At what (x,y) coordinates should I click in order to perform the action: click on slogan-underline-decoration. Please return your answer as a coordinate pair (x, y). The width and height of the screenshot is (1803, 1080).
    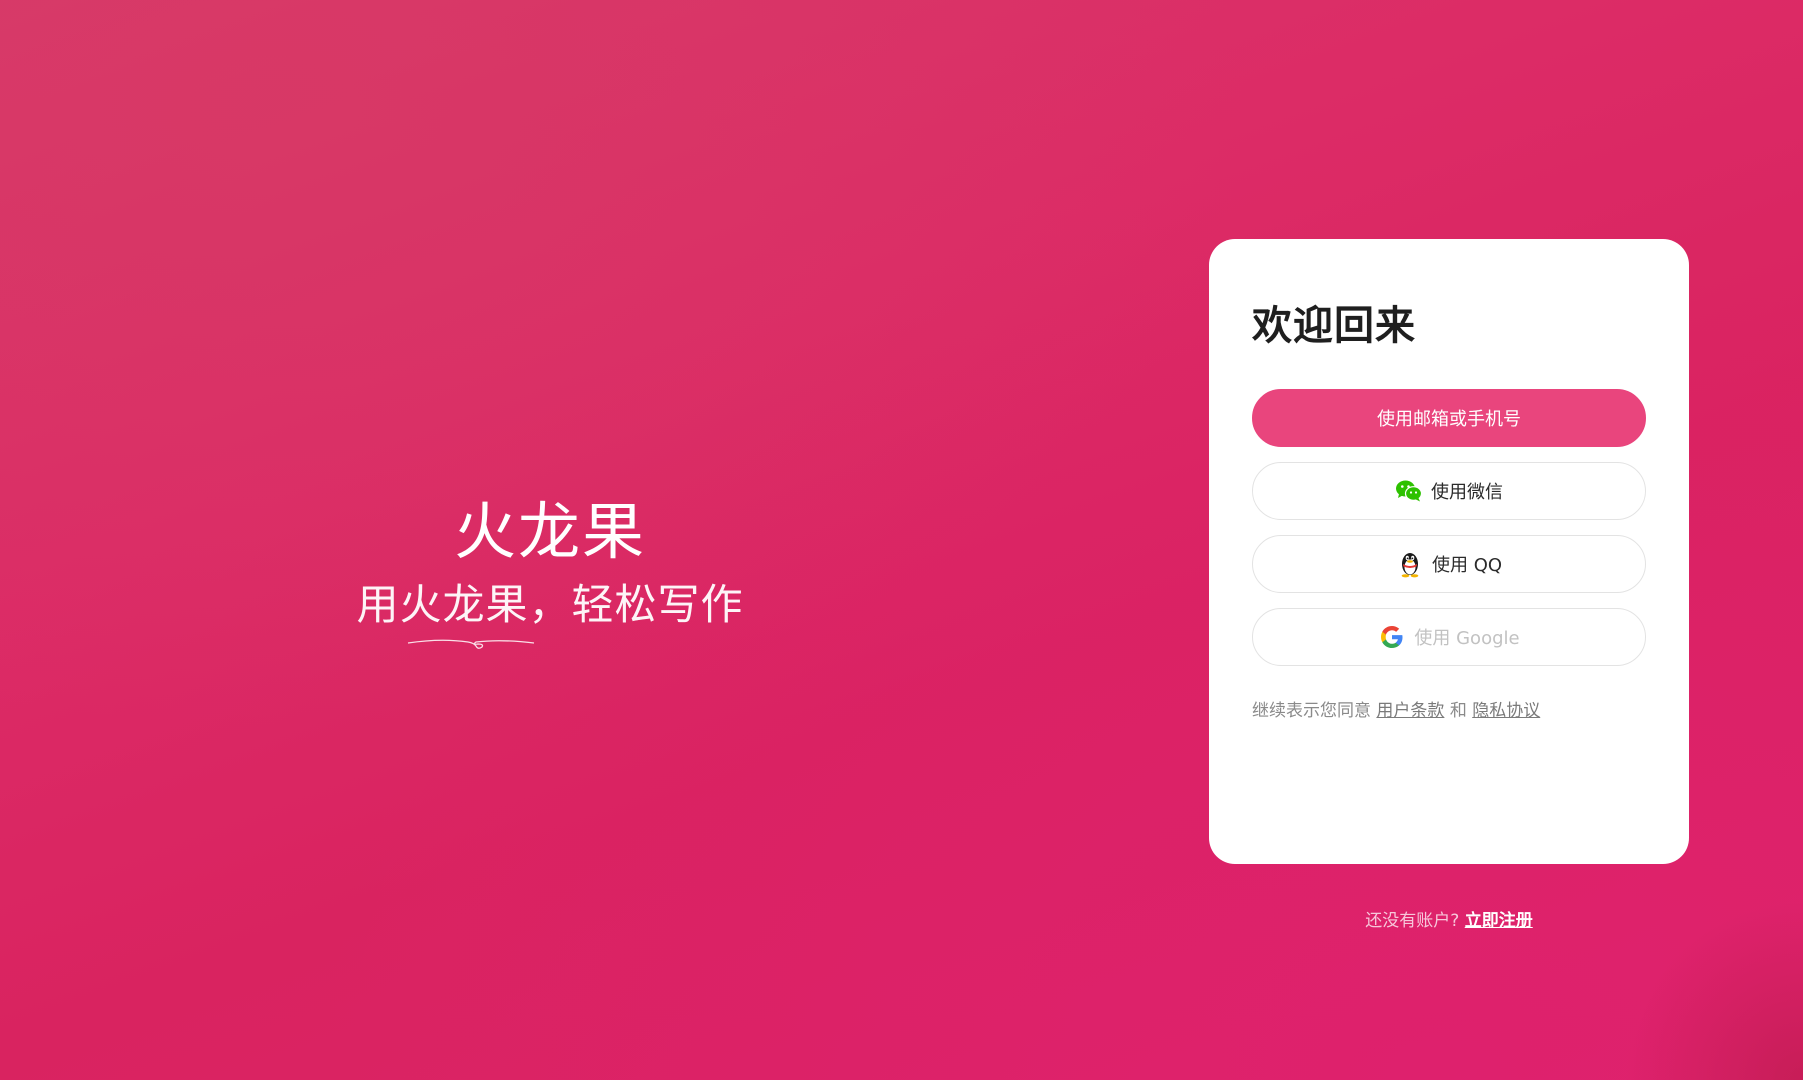
    Looking at the image, I should click on (471, 644).